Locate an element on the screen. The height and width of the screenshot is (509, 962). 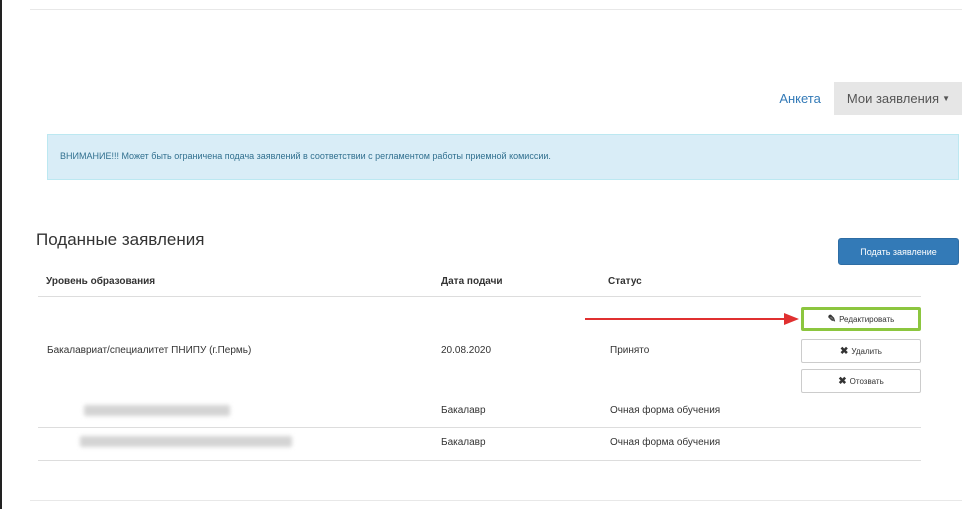
table-header-divider is located at coordinates (479, 296).